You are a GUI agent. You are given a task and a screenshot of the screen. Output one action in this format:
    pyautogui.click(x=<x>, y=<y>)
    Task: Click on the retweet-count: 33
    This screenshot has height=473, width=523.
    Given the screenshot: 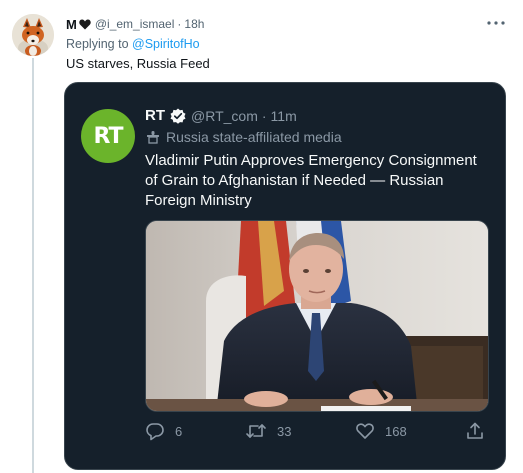 What is the action you would take?
    pyautogui.click(x=284, y=431)
    